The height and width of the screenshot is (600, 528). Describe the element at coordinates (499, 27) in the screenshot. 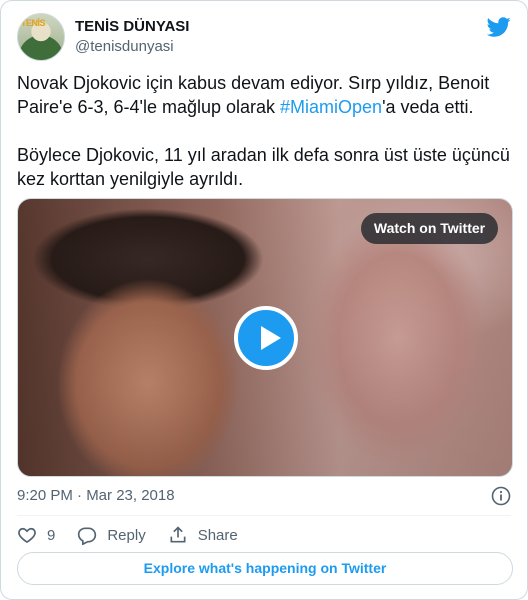

I see `twitter-bird-icon` at that location.